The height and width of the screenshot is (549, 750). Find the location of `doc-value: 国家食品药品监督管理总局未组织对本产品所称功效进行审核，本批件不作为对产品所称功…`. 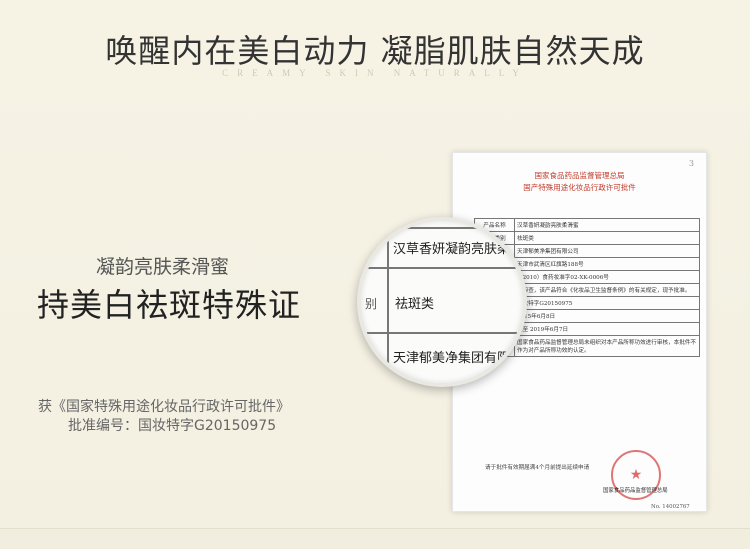

doc-value: 国家食品药品监督管理总局未组织对本产品所称功效进行审核，本批件不作为对产品所称功… is located at coordinates (607, 346).